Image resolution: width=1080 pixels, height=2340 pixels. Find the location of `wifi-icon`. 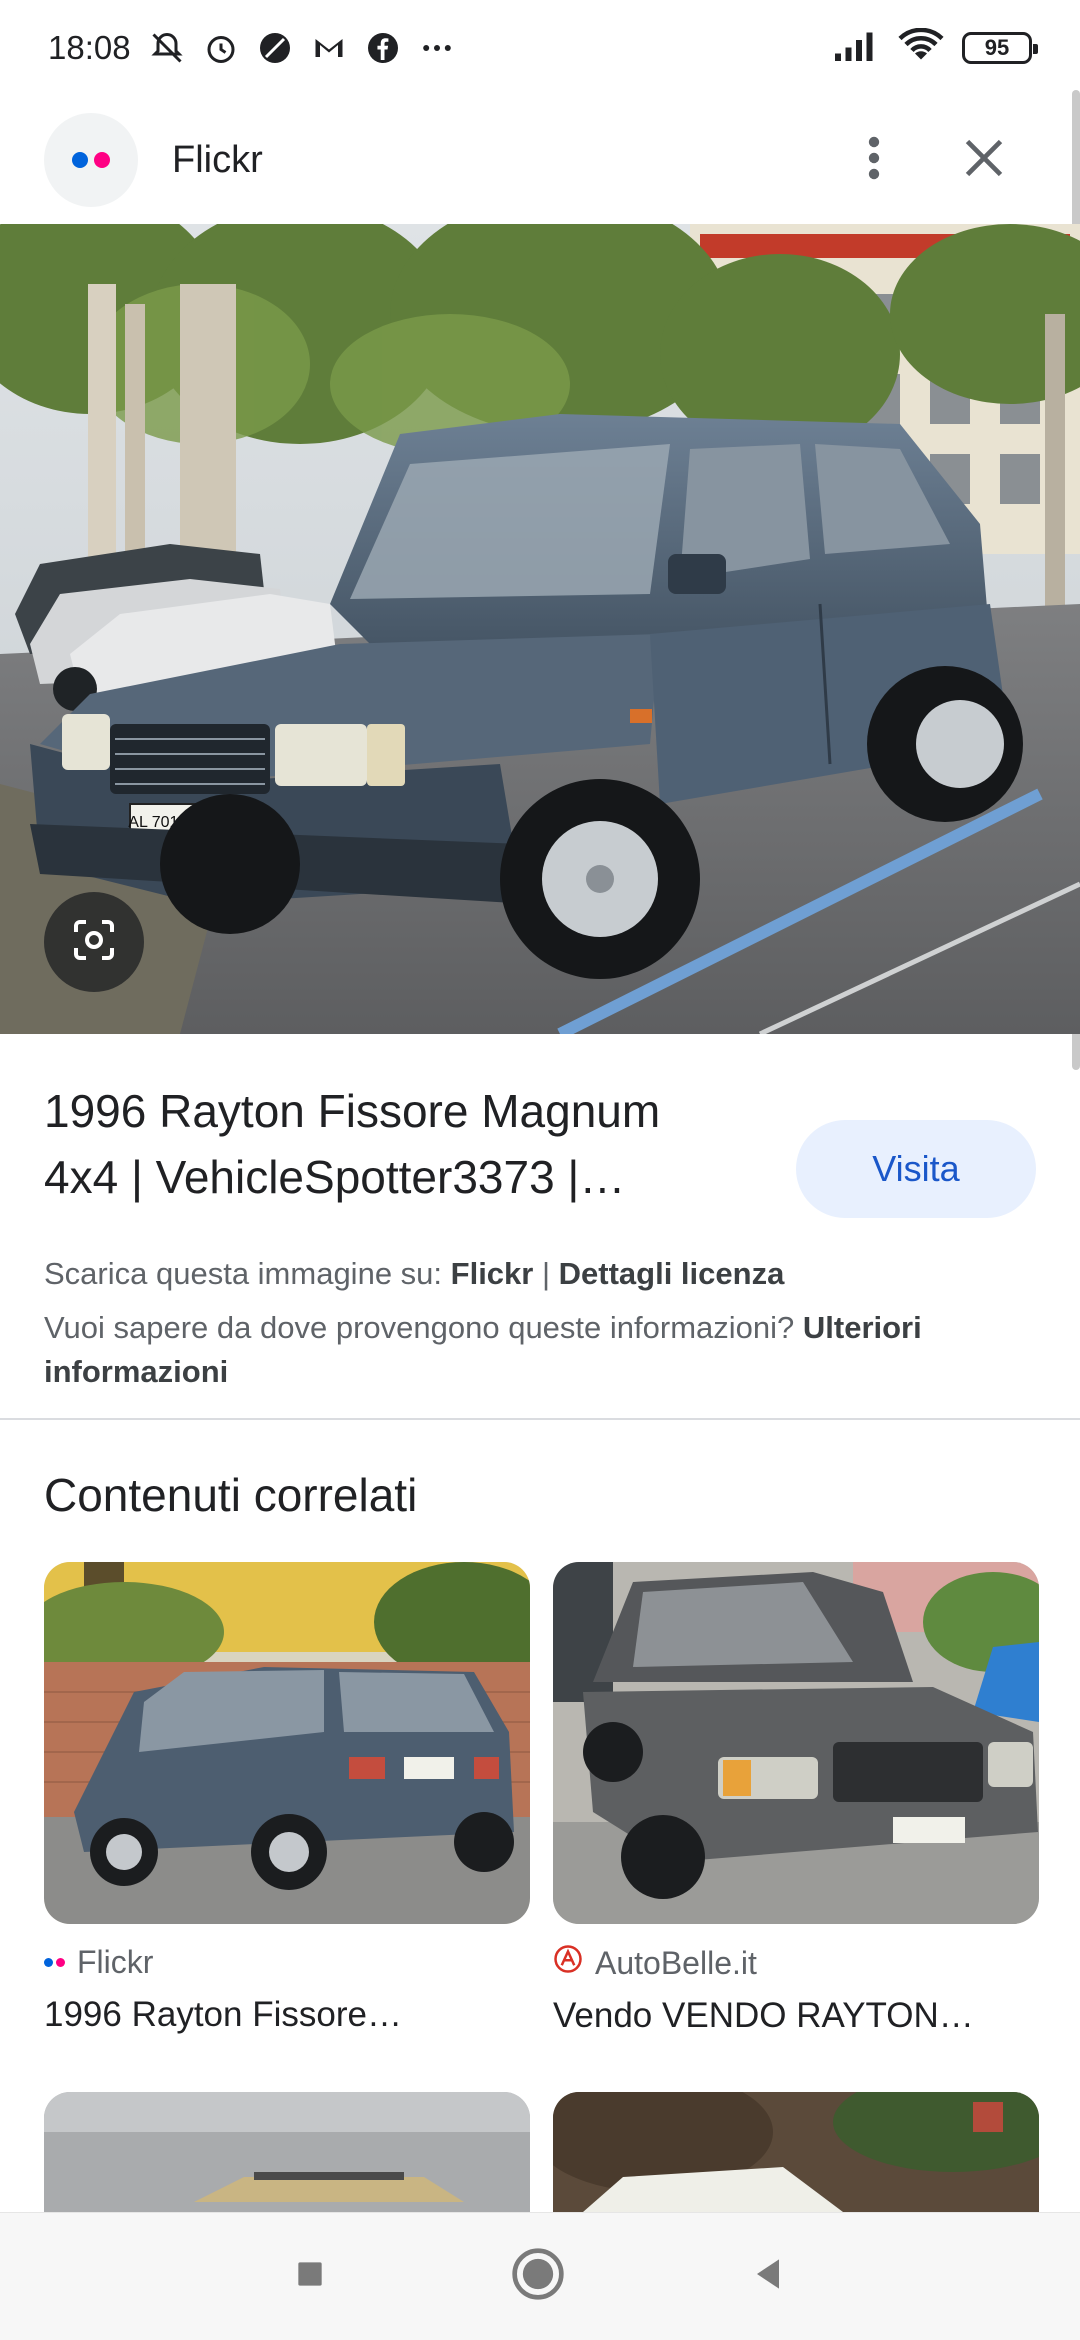

wifi-icon is located at coordinates (921, 48).